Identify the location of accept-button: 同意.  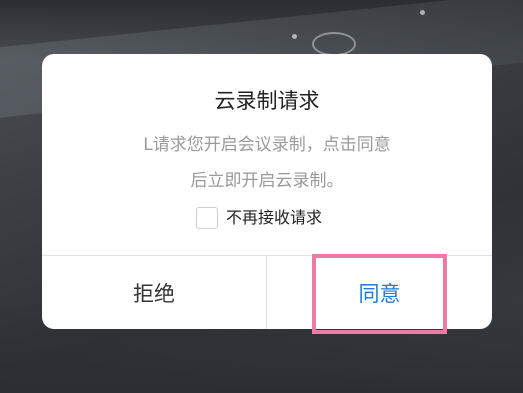
(379, 292).